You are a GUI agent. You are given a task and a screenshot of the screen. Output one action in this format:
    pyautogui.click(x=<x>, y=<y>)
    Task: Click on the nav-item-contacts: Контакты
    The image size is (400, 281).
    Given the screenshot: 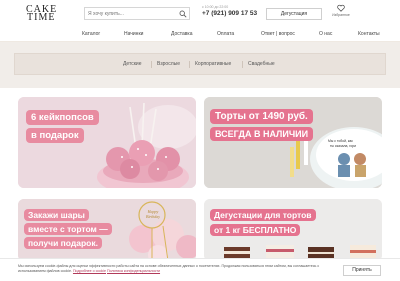 What is the action you would take?
    pyautogui.click(x=369, y=34)
    